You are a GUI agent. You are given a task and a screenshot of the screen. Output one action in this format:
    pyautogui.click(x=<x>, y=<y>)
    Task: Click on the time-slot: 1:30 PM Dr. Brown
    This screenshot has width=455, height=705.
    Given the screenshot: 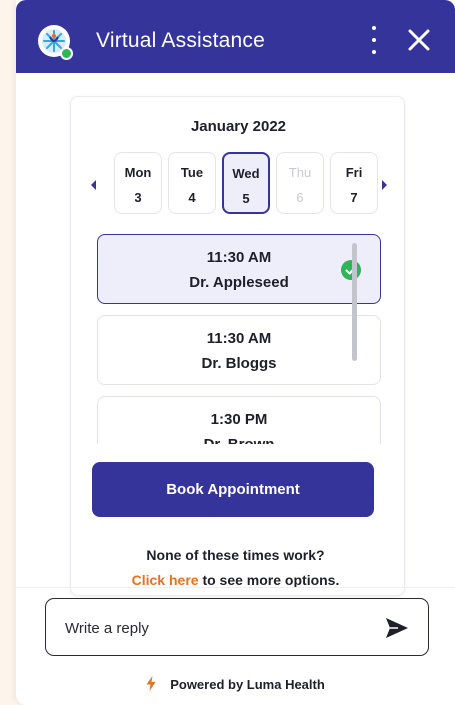 What is the action you would take?
    pyautogui.click(x=239, y=420)
    